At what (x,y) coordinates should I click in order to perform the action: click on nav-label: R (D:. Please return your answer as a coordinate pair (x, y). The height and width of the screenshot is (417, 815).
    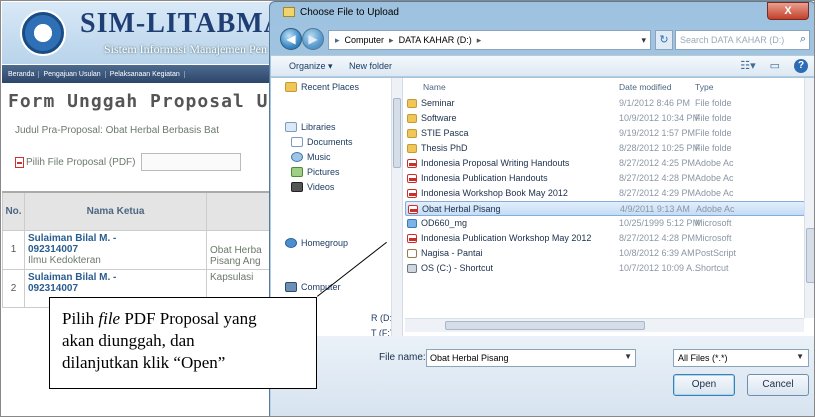
    Looking at the image, I should click on (381, 318).